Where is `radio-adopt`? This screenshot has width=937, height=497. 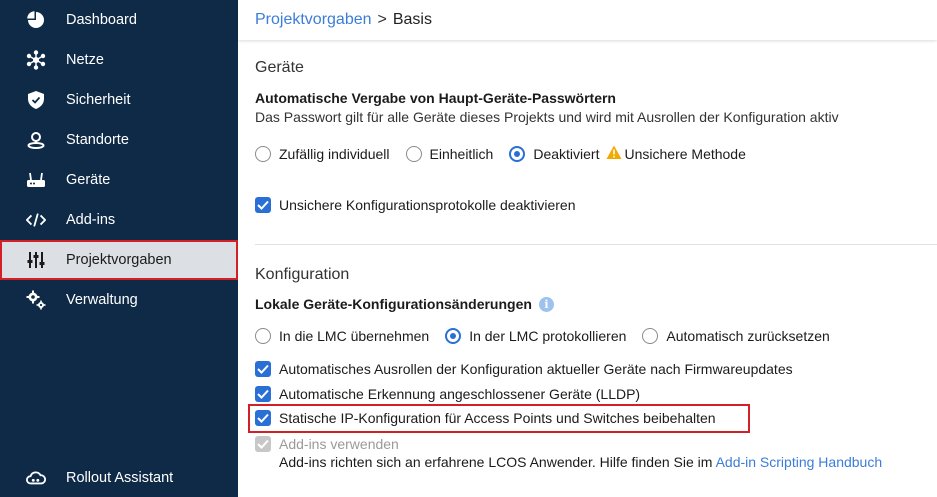
radio-adopt is located at coordinates (263, 336).